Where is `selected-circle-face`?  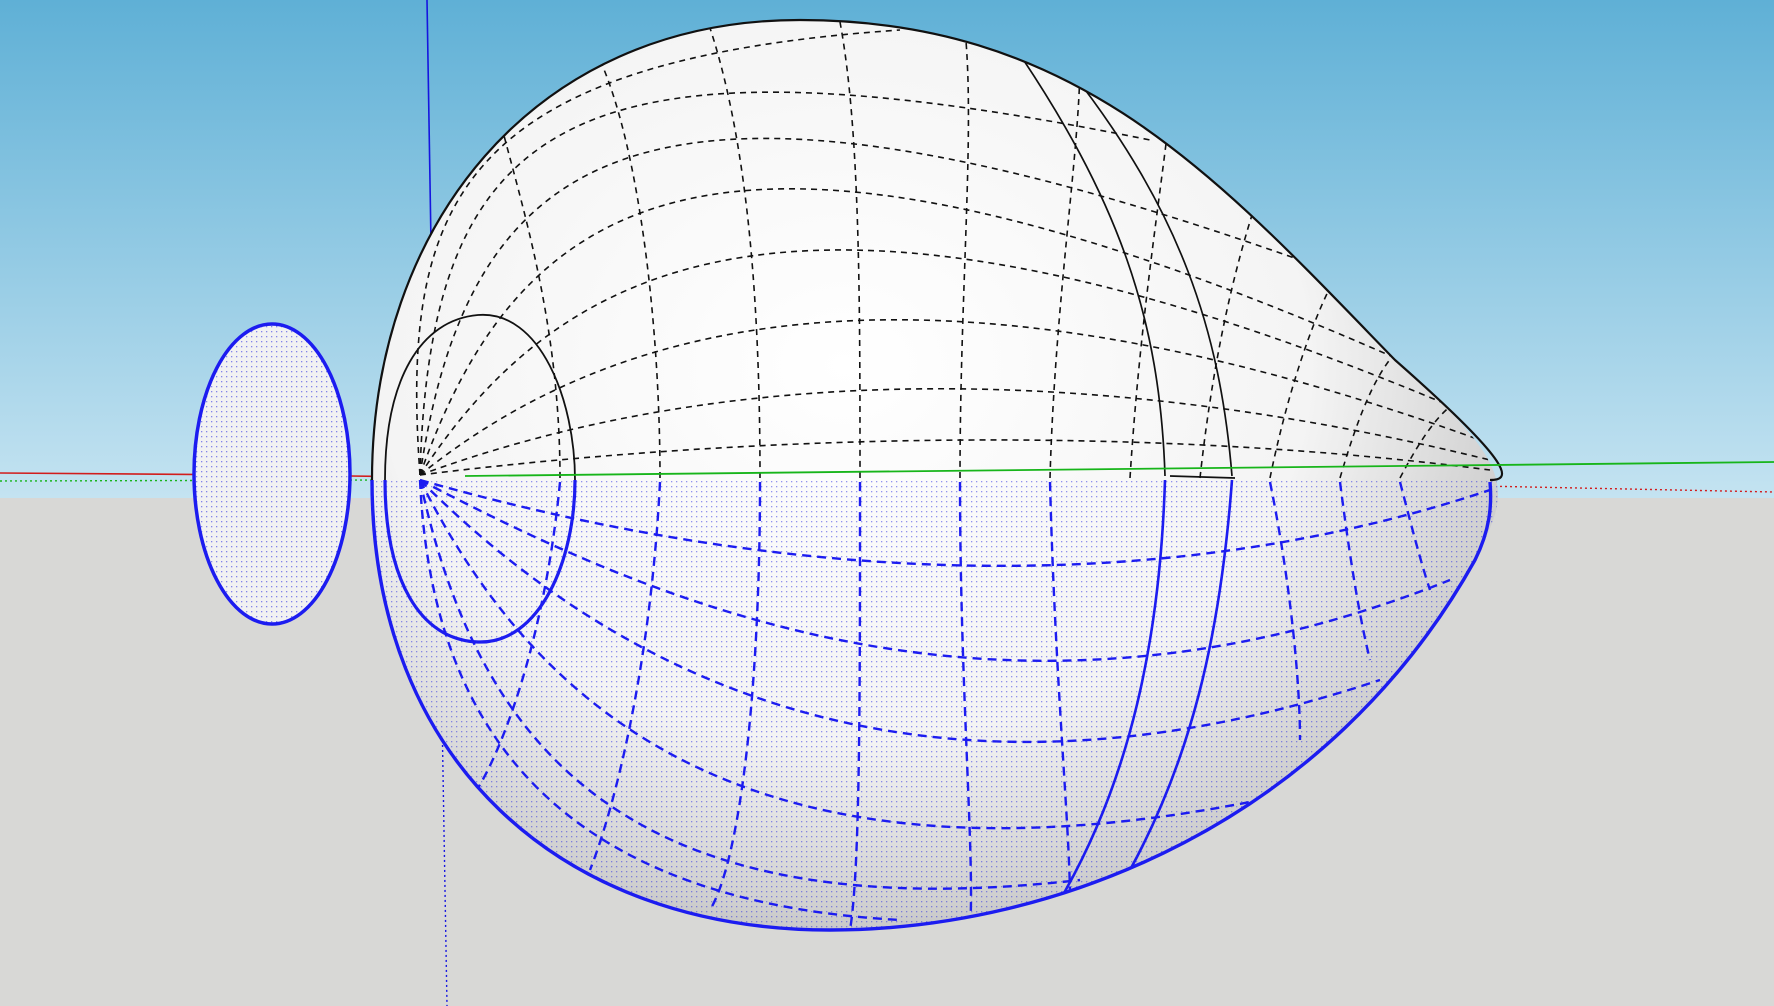
selected-circle-face is located at coordinates (272, 474).